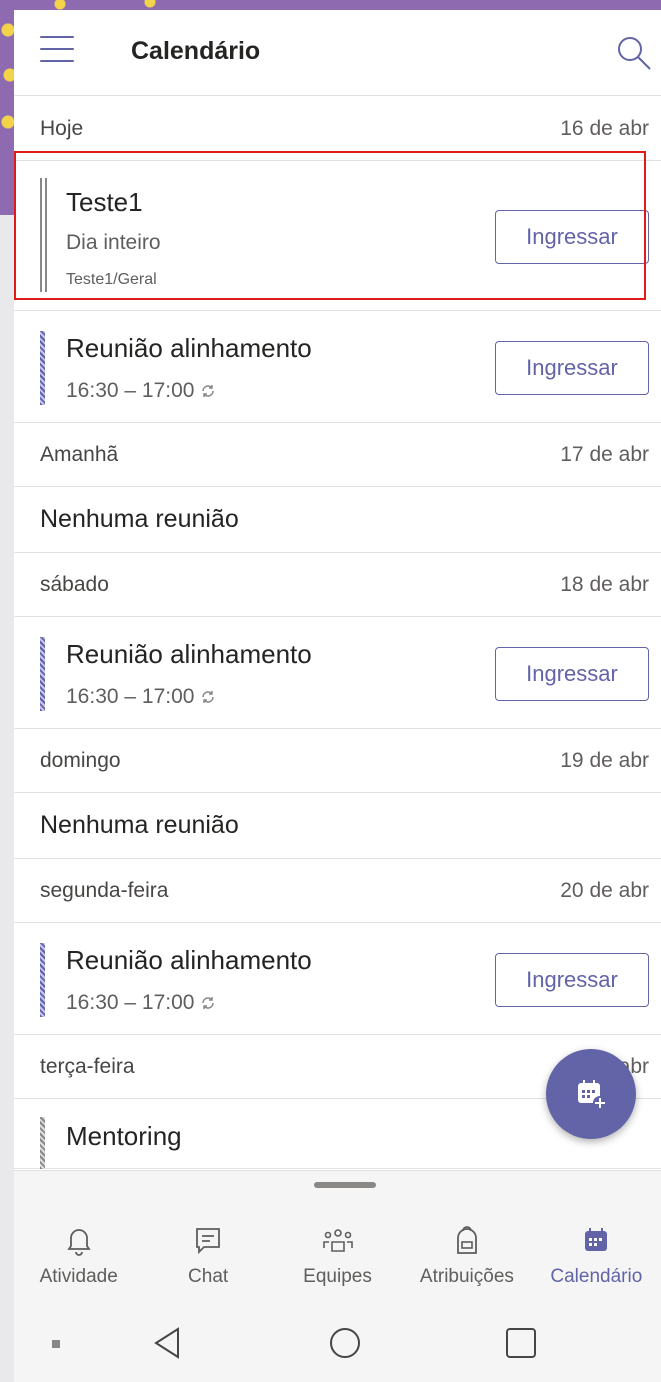 This screenshot has width=661, height=1382. I want to click on day-label: Amanhã, so click(79, 454).